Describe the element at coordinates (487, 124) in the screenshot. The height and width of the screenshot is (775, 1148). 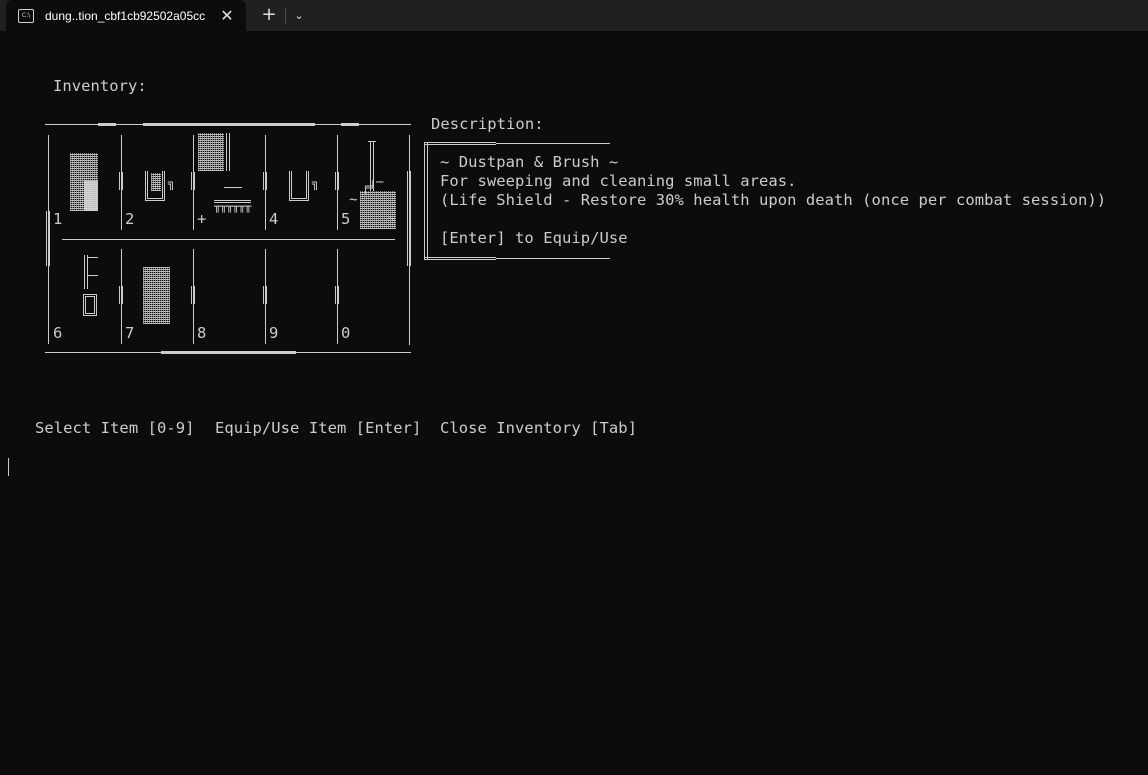
I see `description-heading: Description:` at that location.